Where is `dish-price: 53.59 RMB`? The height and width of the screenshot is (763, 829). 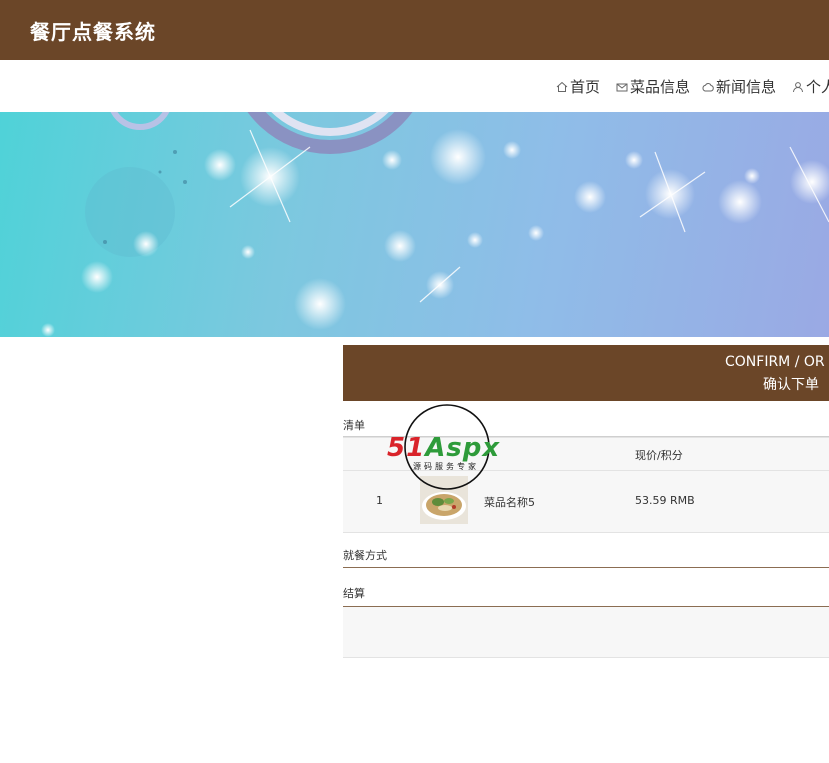 dish-price: 53.59 RMB is located at coordinates (665, 500).